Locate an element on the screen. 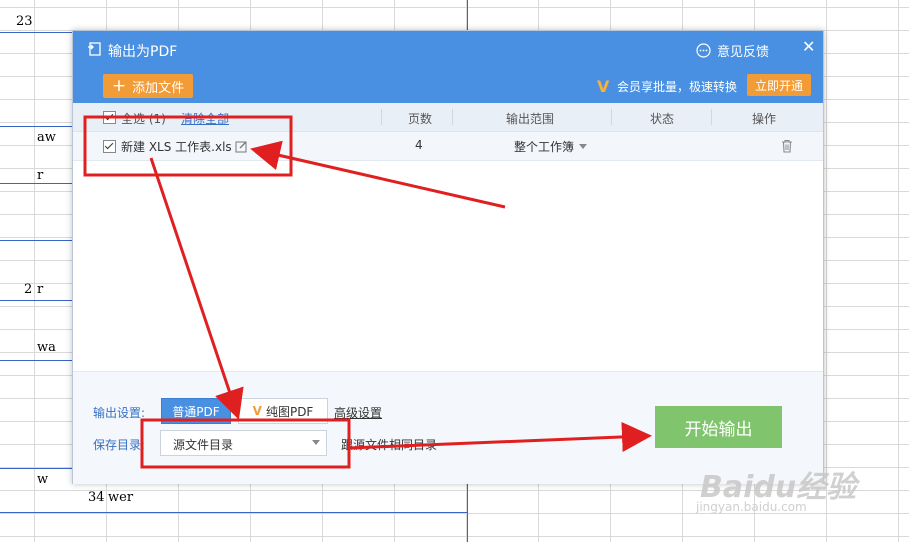  col-header-action: 操作 is located at coordinates (764, 119).